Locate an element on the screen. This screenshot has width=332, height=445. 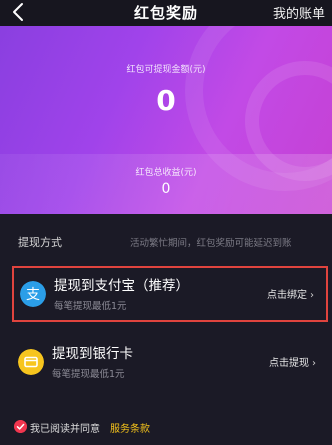
method-title: 提现到银行卡 is located at coordinates (92, 354).